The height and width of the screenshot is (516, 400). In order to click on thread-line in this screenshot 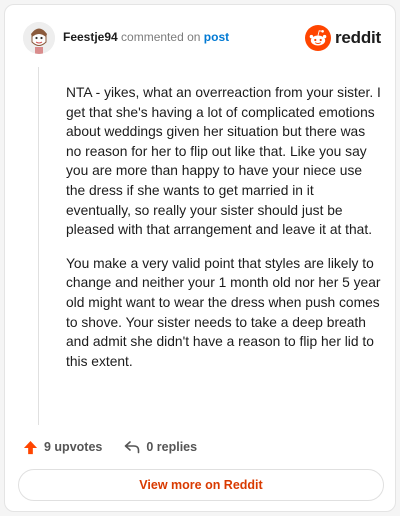, I will do `click(38, 246)`.